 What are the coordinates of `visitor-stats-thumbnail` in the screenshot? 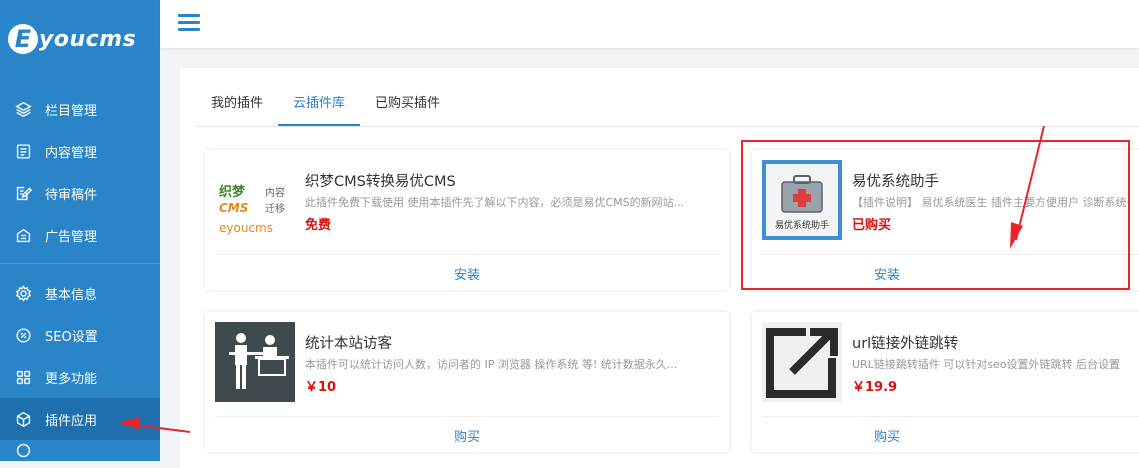 It's located at (255, 362).